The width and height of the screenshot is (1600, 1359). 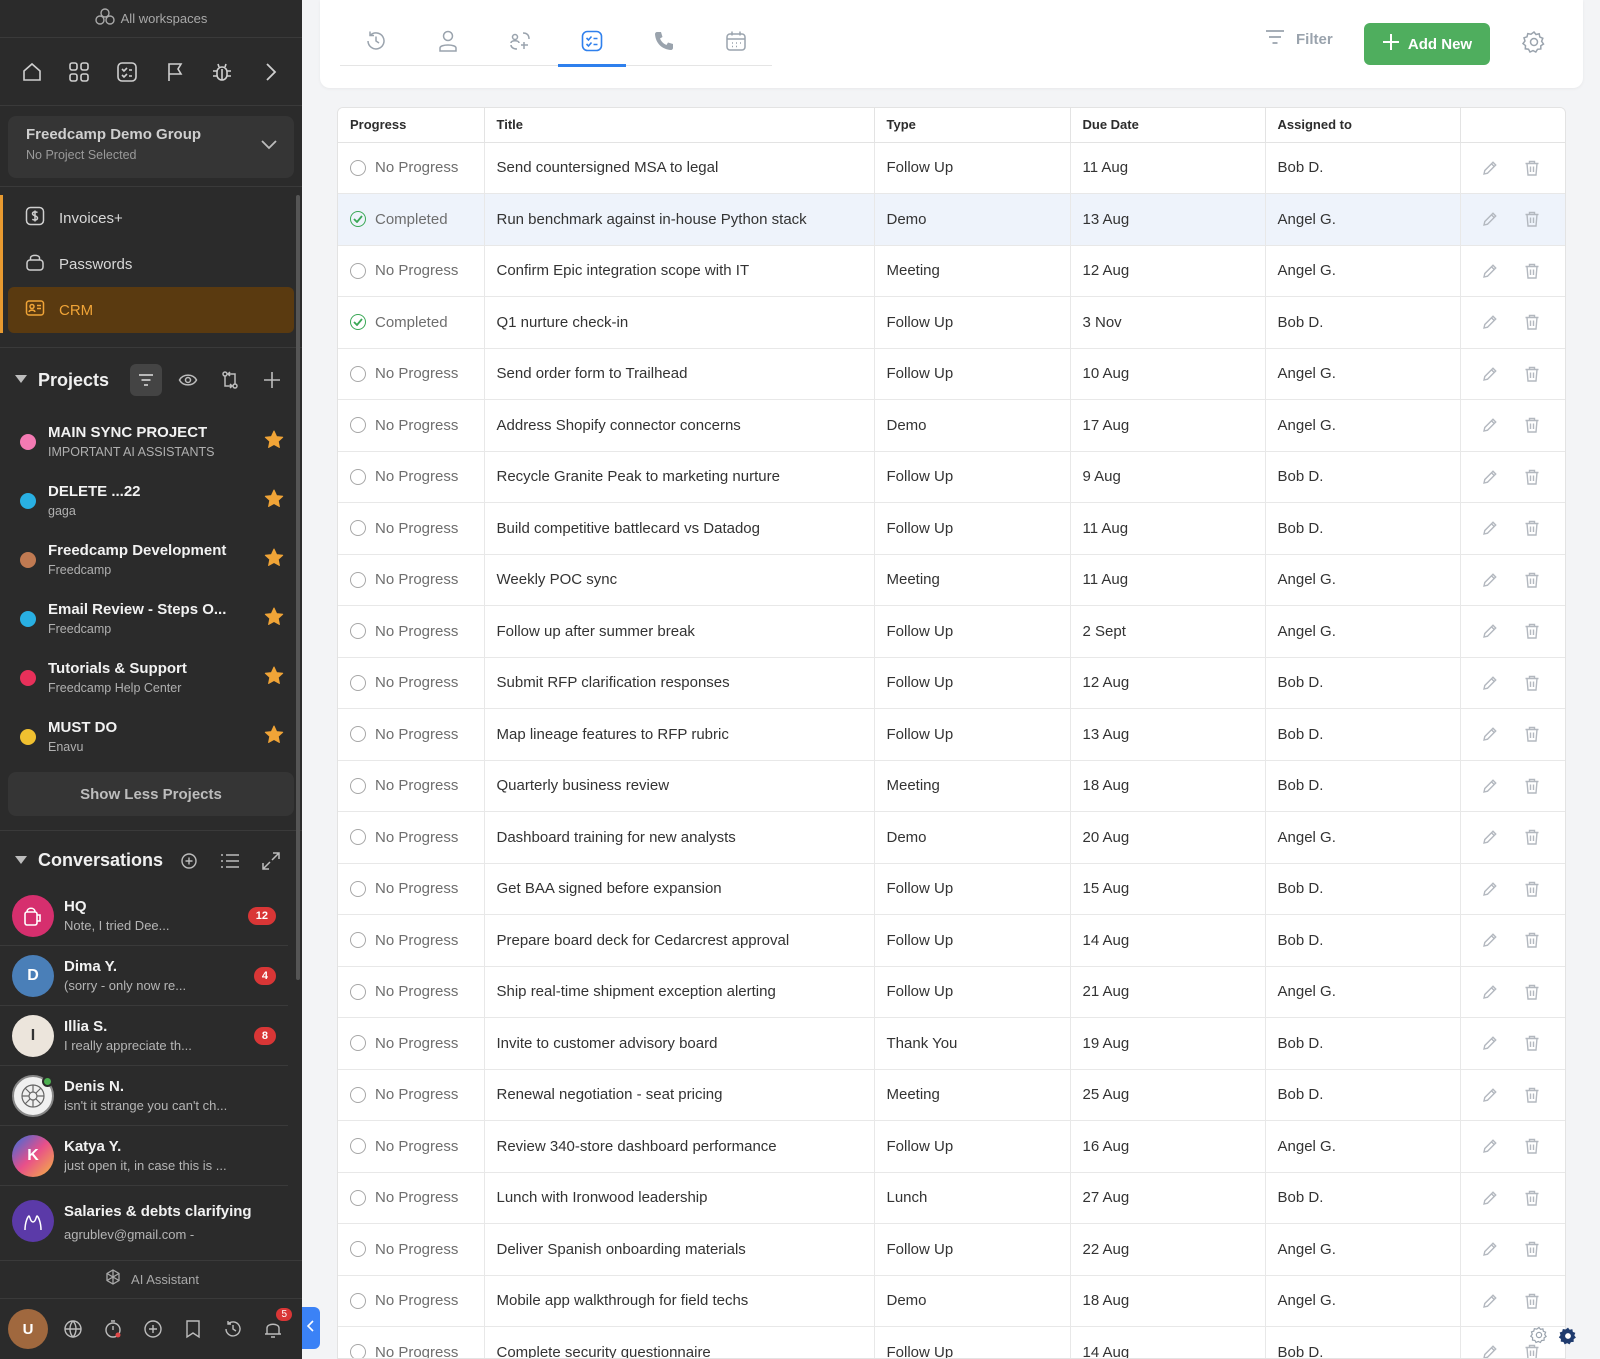 What do you see at coordinates (144, 1036) in the screenshot?
I see `conversation-item: I Illia S. I really appreciate th... 8` at bounding box center [144, 1036].